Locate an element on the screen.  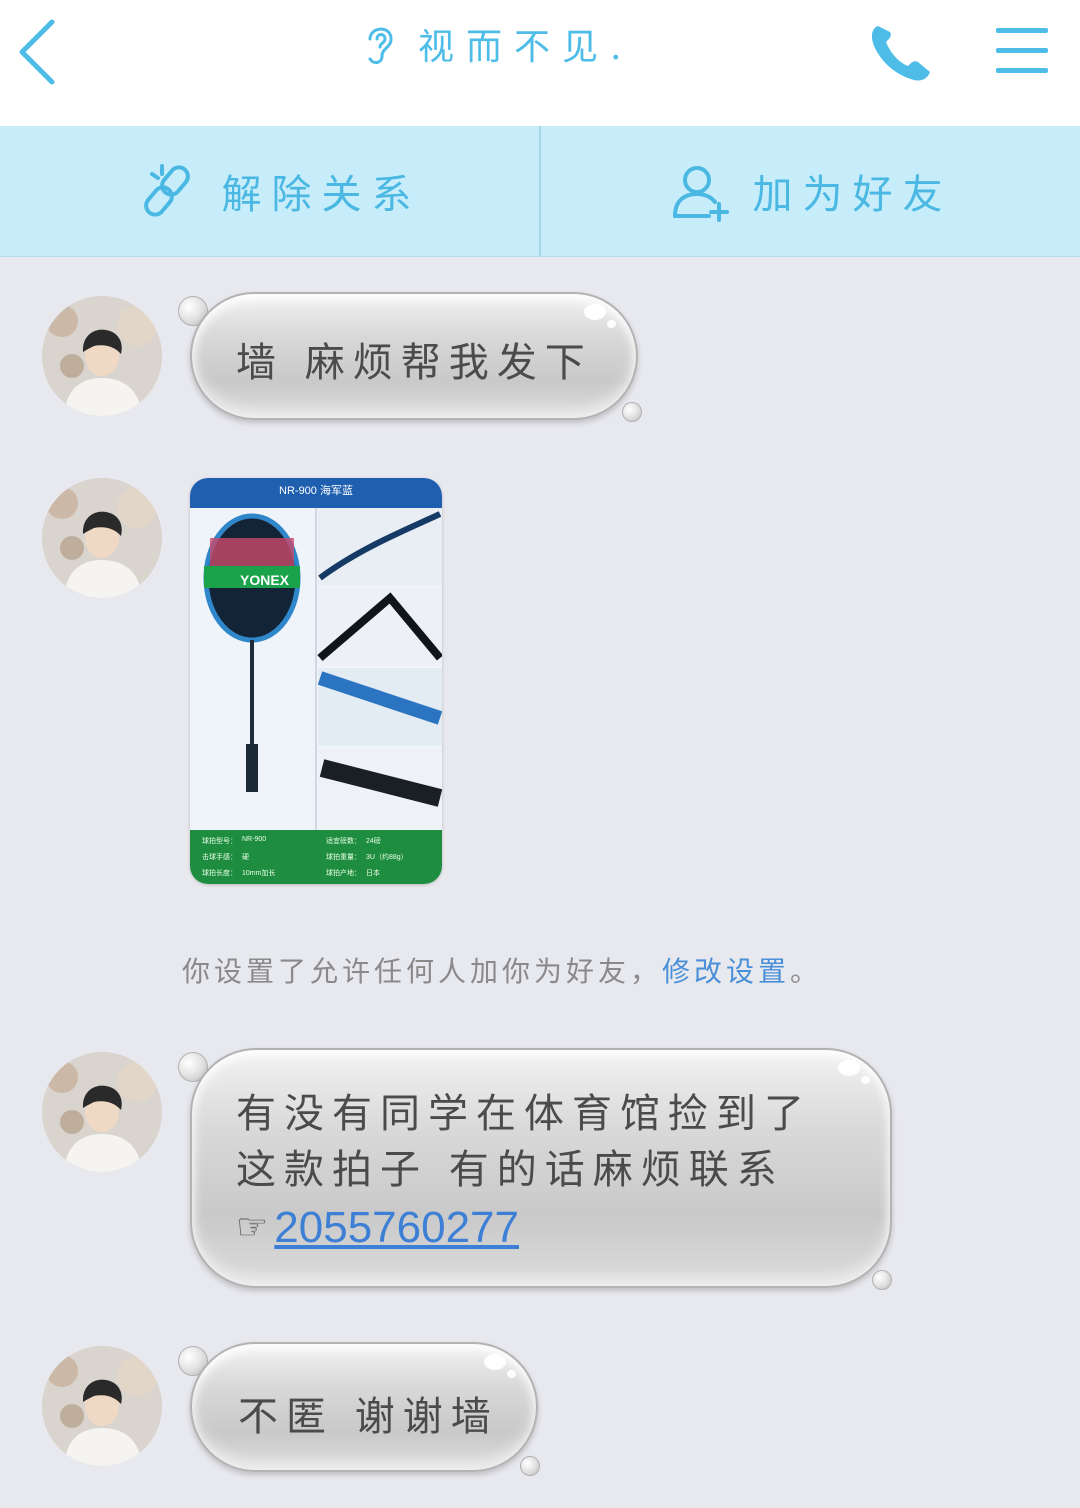
pointing-hand-icon: ☞ is located at coordinates (252, 1227).